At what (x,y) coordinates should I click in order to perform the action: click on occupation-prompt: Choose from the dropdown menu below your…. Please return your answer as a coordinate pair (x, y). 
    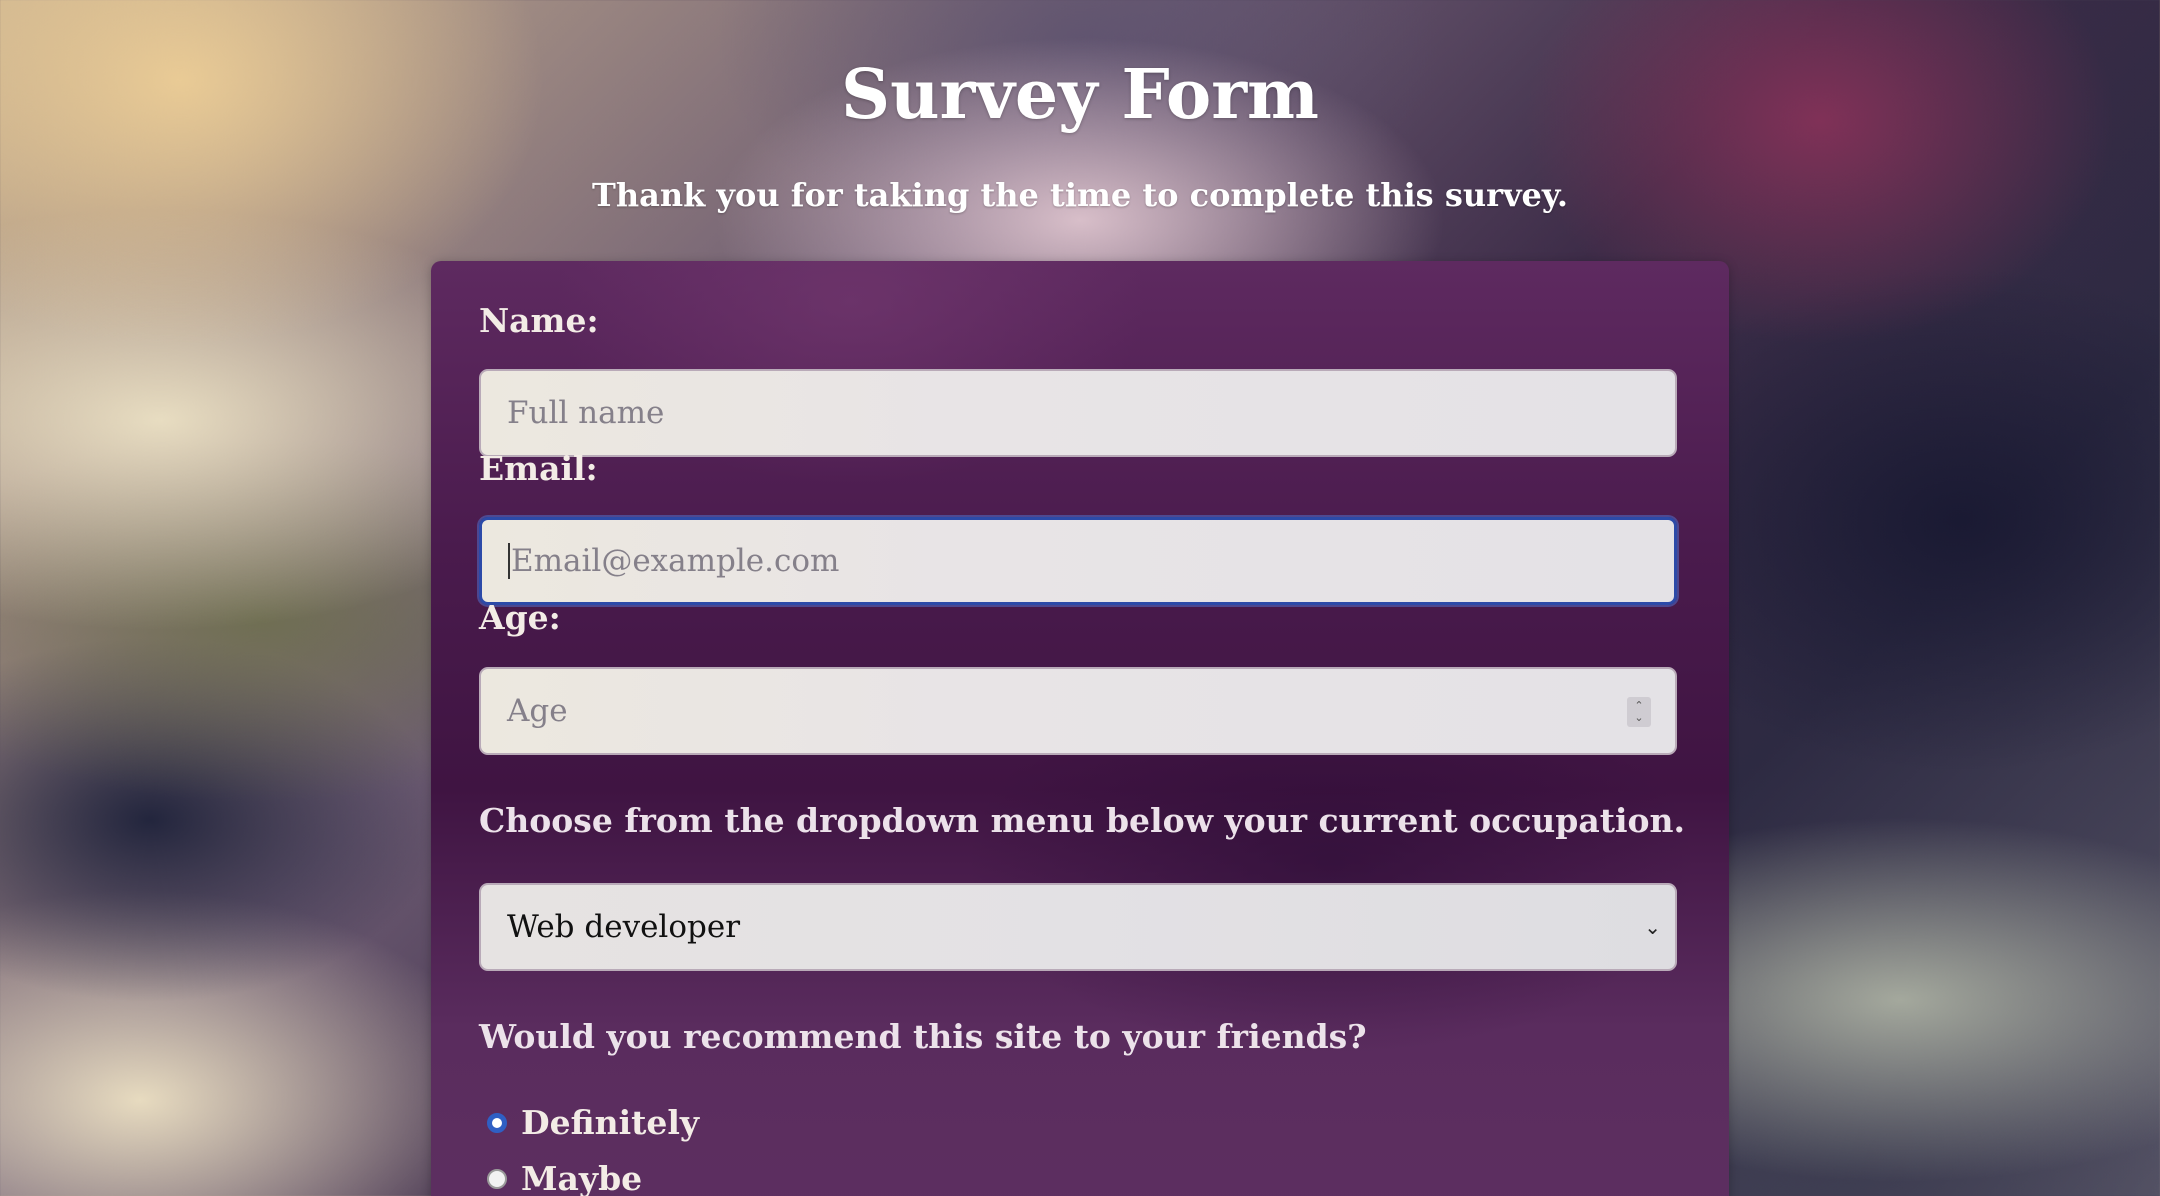
    Looking at the image, I should click on (1082, 820).